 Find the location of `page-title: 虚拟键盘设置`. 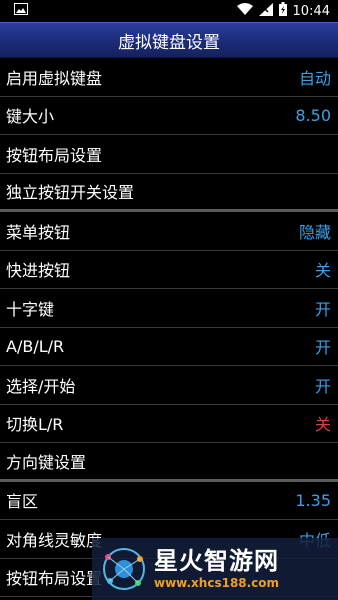

page-title: 虚拟键盘设置 is located at coordinates (169, 42).